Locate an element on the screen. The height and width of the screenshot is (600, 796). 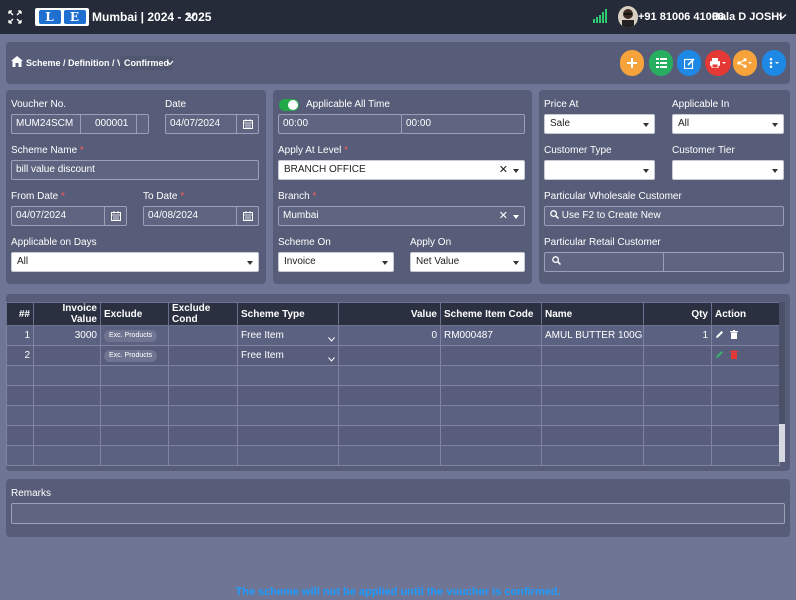
applicable-in-label: Applicable In is located at coordinates (701, 104).